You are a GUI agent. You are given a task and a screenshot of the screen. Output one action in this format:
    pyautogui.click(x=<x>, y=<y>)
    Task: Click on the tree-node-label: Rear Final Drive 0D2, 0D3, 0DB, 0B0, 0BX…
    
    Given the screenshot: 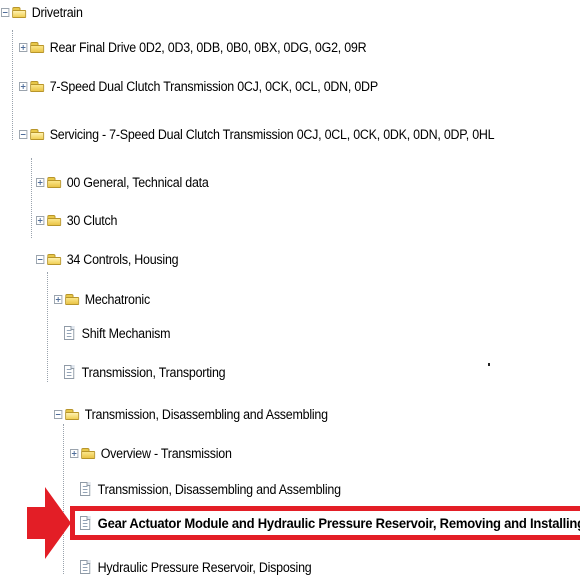 What is the action you would take?
    pyautogui.click(x=208, y=47)
    